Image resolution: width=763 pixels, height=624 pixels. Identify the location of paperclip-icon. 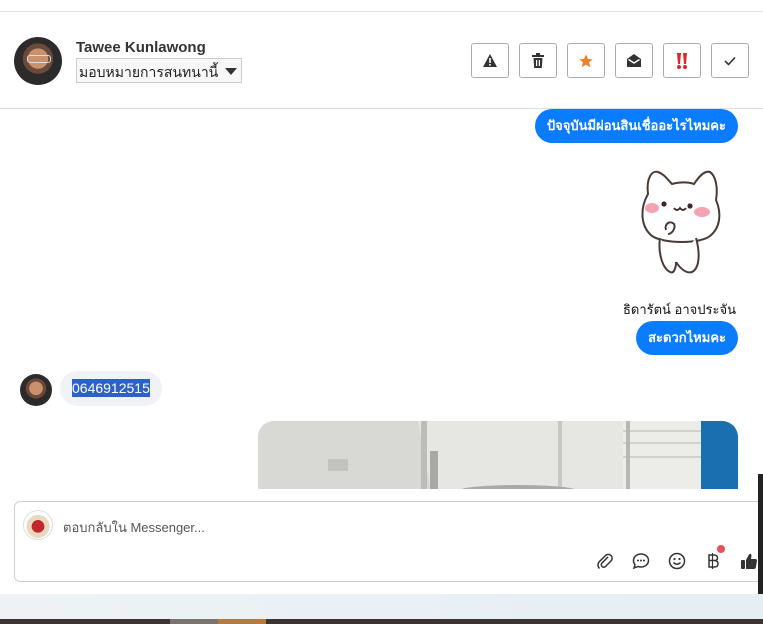
(605, 561).